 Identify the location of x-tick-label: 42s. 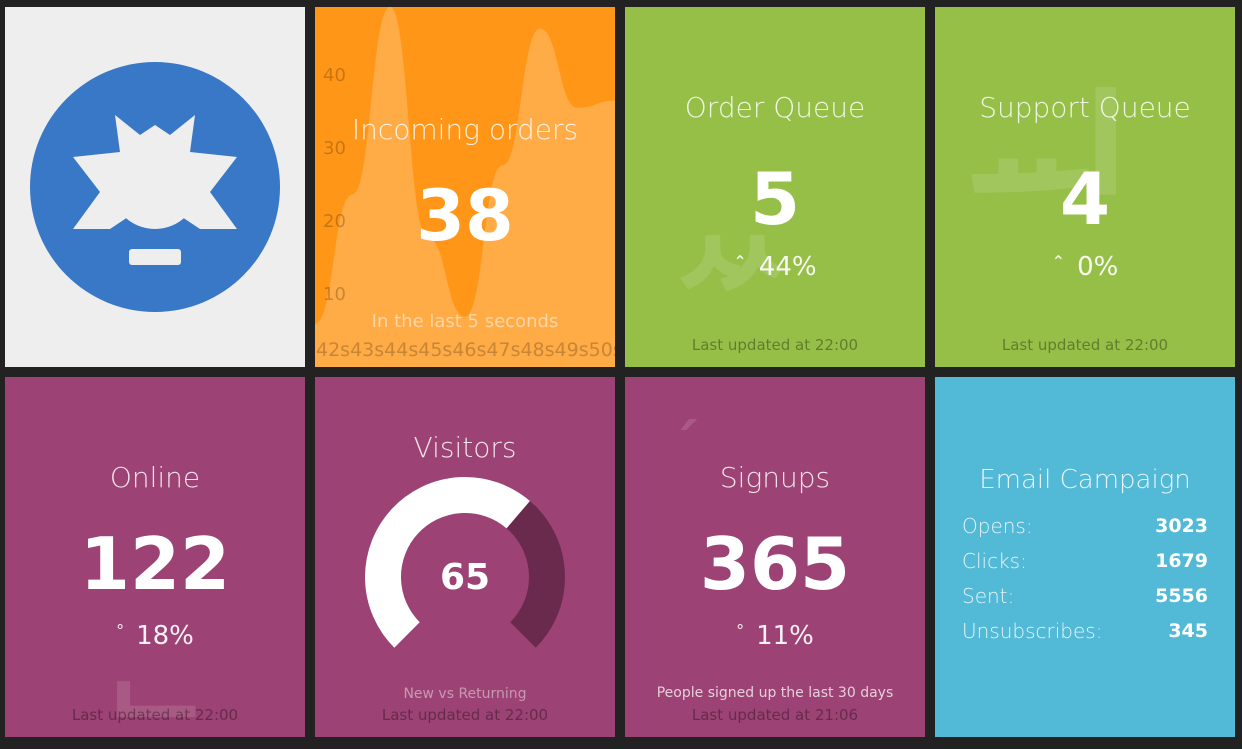
(333, 350).